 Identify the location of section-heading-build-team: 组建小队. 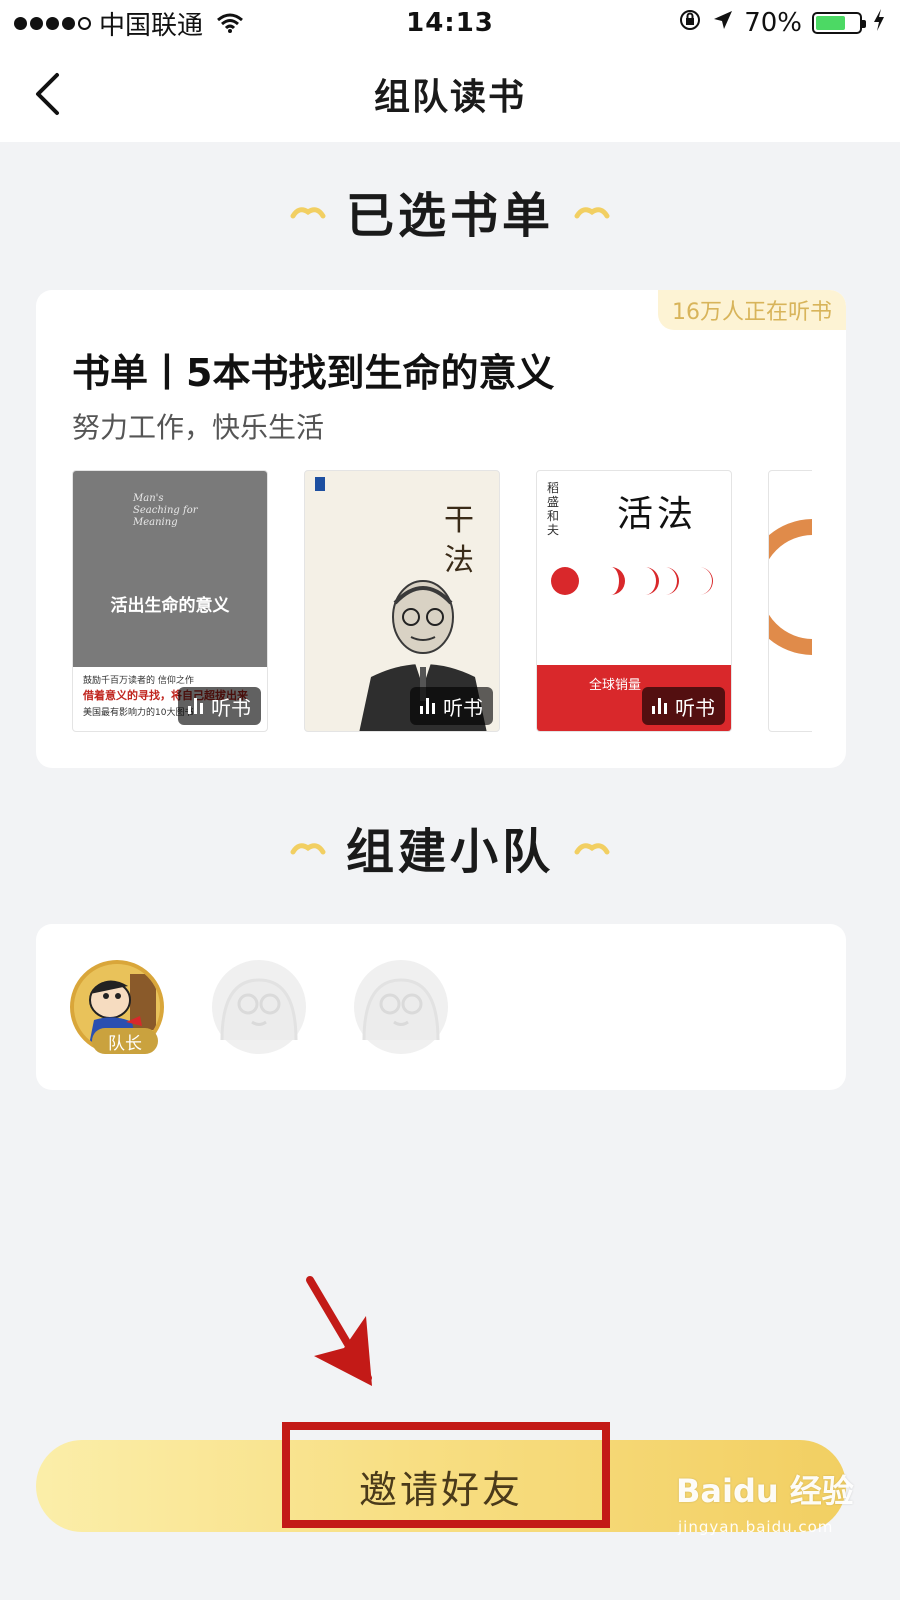
(450, 847).